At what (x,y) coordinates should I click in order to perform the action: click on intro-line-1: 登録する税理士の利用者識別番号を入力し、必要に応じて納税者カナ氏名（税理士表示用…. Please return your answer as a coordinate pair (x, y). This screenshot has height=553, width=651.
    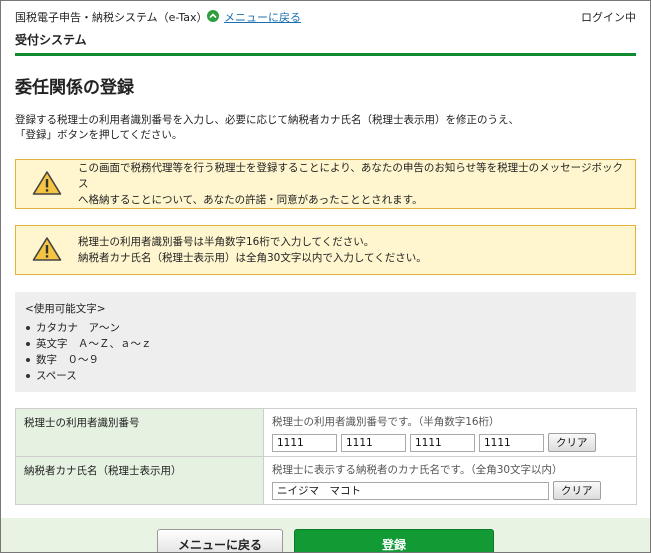
    Looking at the image, I should click on (267, 120).